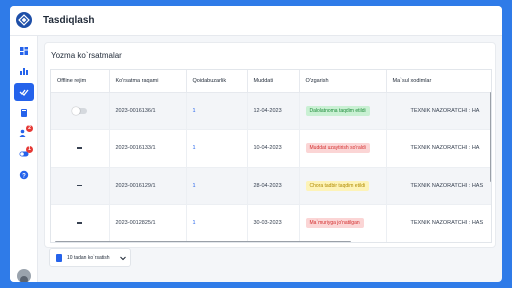 Image resolution: width=512 pixels, height=288 pixels. Describe the element at coordinates (24, 133) in the screenshot. I see `sidebar-item-users: 2` at that location.